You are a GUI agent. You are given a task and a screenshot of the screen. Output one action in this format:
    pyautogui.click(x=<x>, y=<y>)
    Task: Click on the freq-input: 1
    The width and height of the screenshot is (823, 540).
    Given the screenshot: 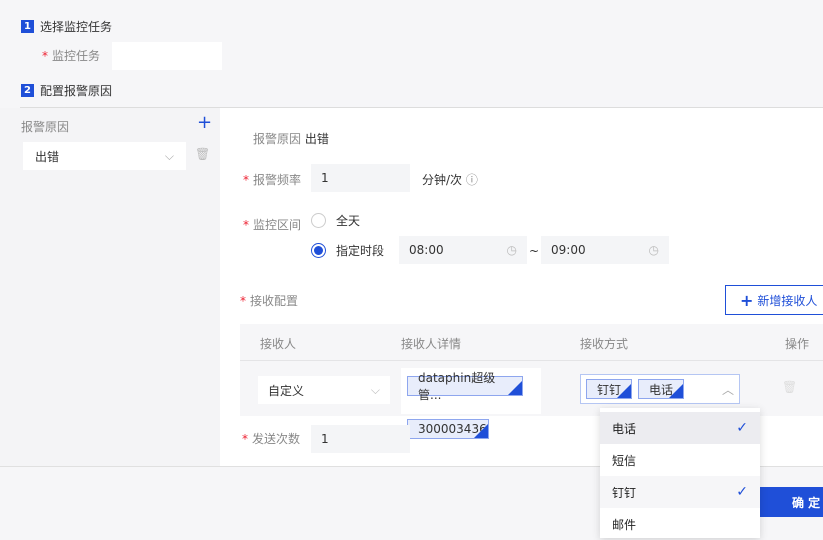 What is the action you would take?
    pyautogui.click(x=360, y=178)
    